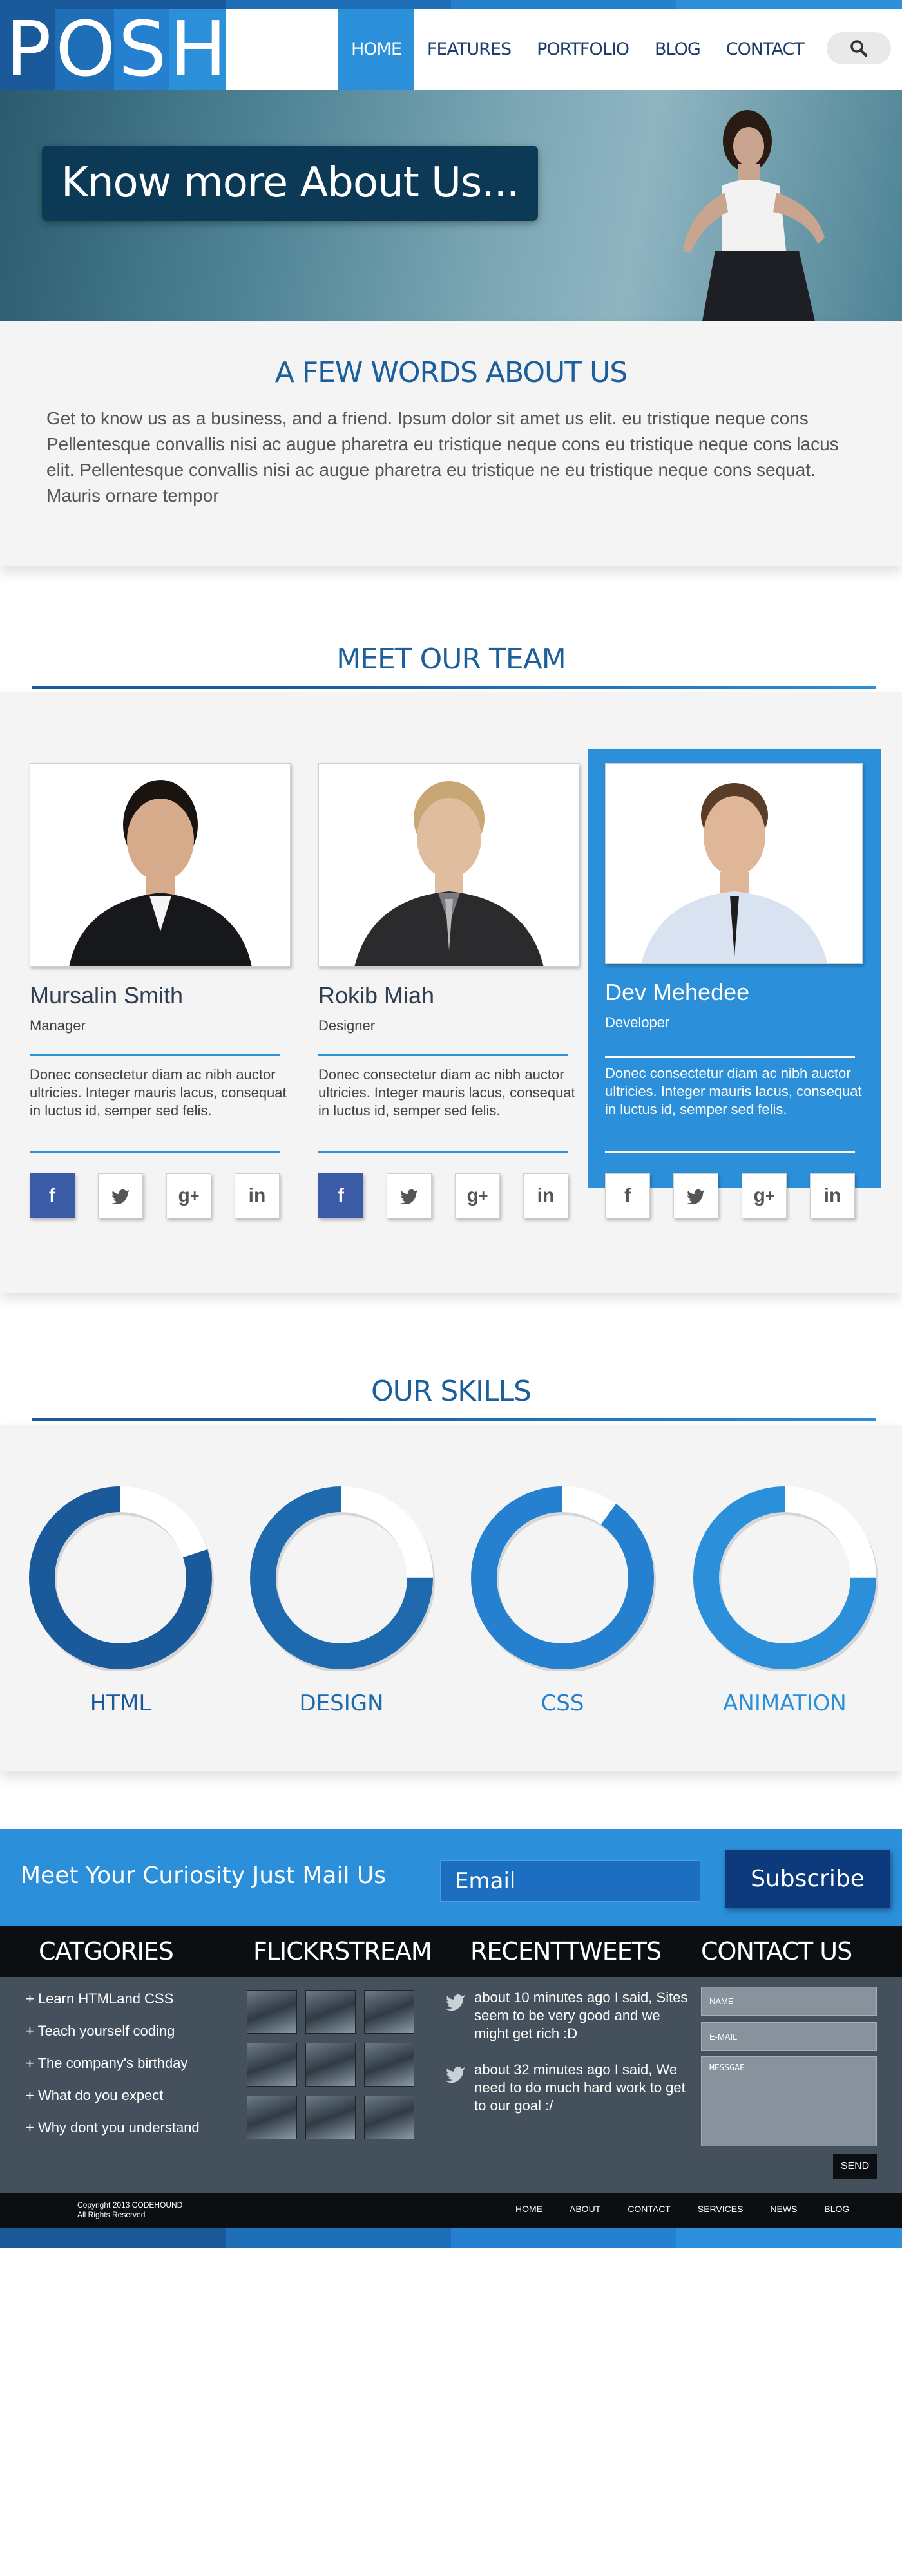 The width and height of the screenshot is (902, 2576). Describe the element at coordinates (58, 1026) in the screenshot. I see `team-member-role: Manager` at that location.